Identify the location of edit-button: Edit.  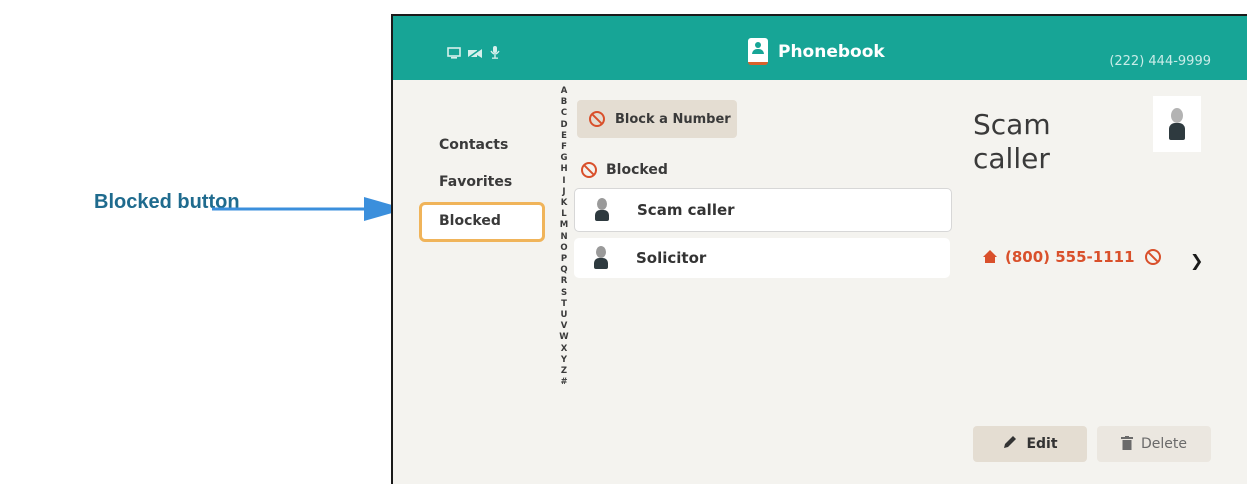
(1030, 444).